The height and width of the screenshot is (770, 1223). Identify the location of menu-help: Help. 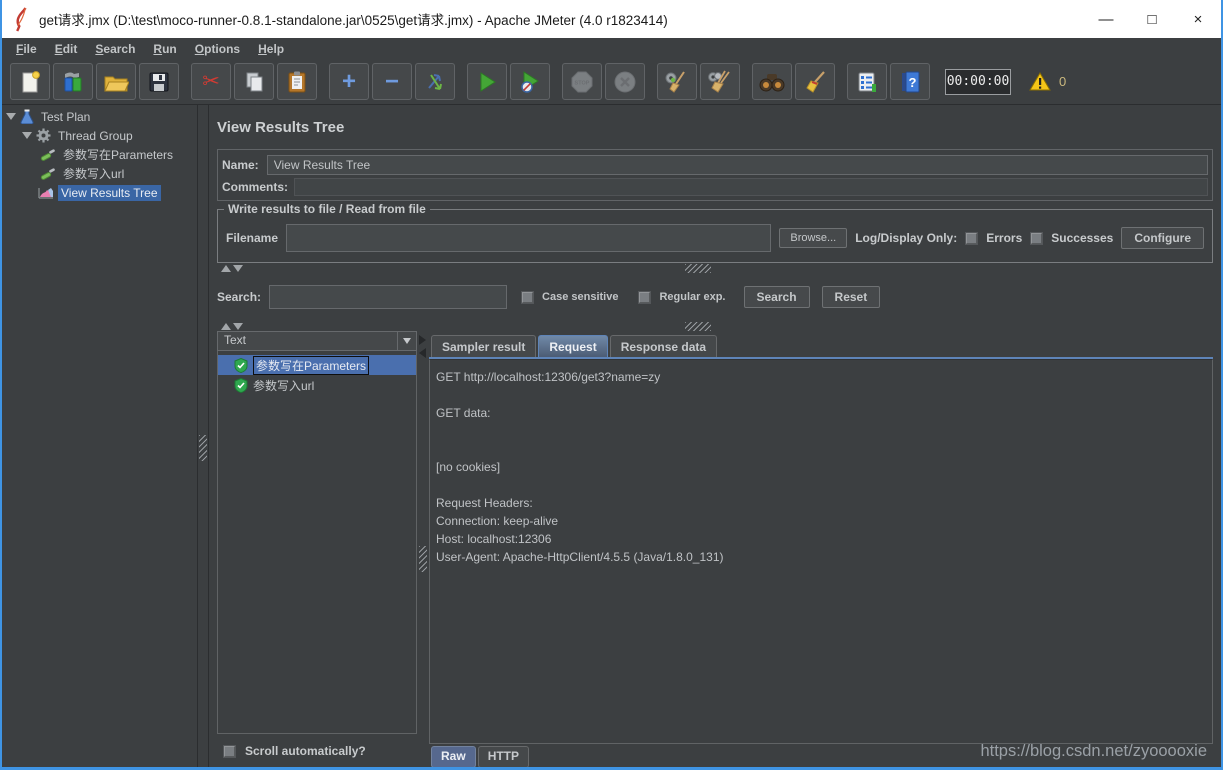
(271, 49).